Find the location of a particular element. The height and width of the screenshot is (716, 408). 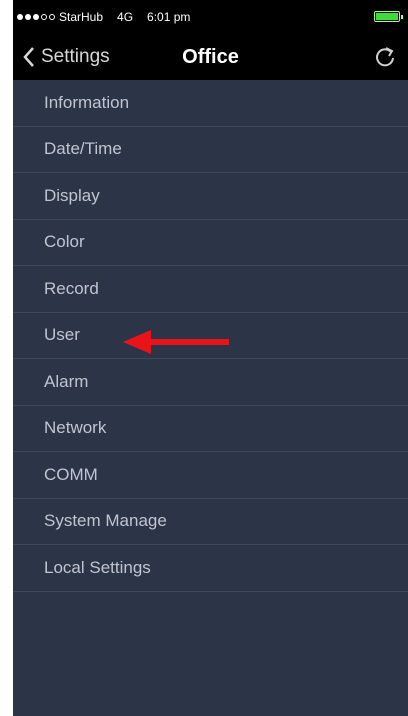

menu-item-label: Date/Time is located at coordinates (83, 149).